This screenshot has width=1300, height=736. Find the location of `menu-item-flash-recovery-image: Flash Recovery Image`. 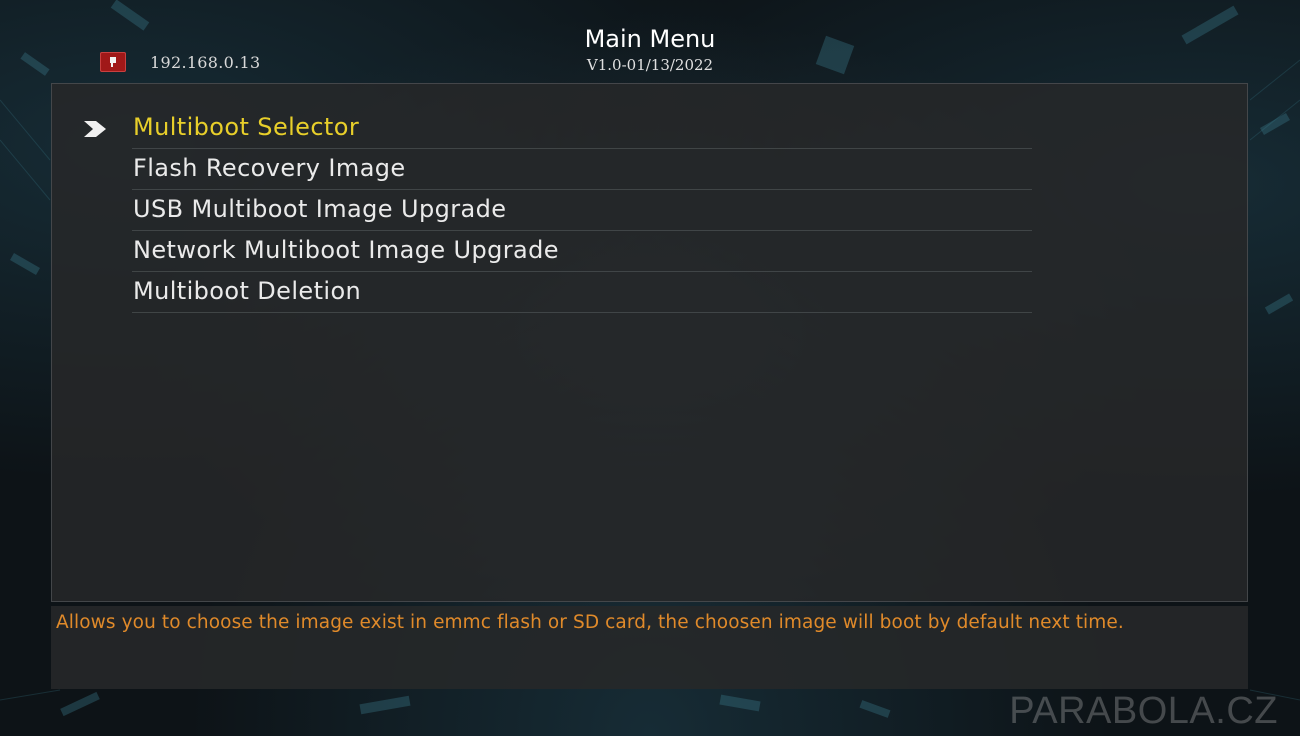

menu-item-flash-recovery-image: Flash Recovery Image is located at coordinates (582, 169).